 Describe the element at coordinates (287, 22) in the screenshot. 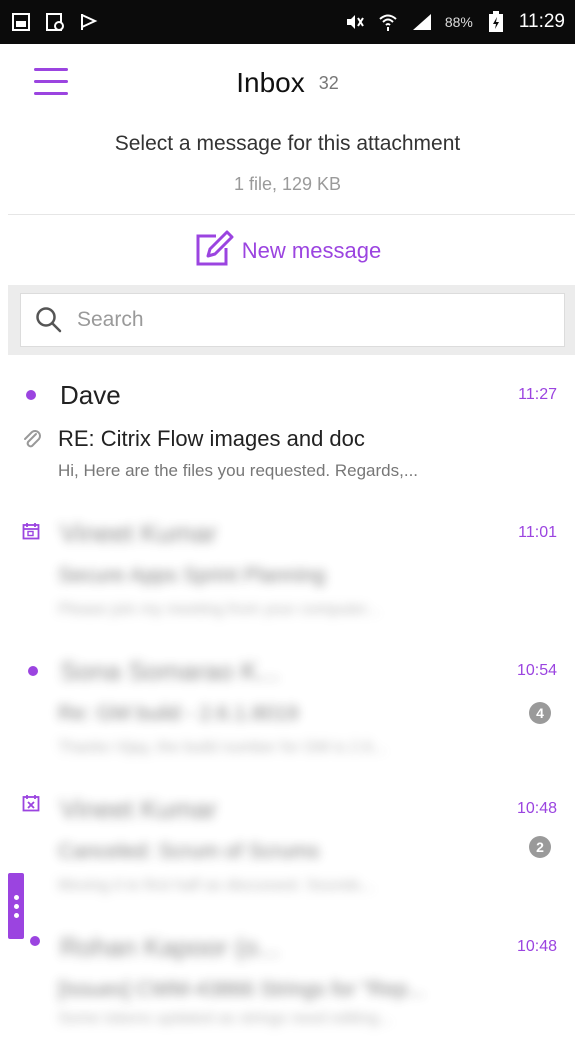

I see `status-bar: 88% 11:29` at that location.